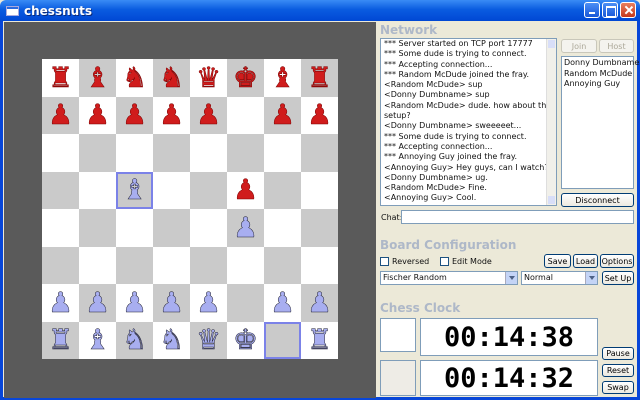  I want to click on blue-queen-icon: ♛, so click(209, 340).